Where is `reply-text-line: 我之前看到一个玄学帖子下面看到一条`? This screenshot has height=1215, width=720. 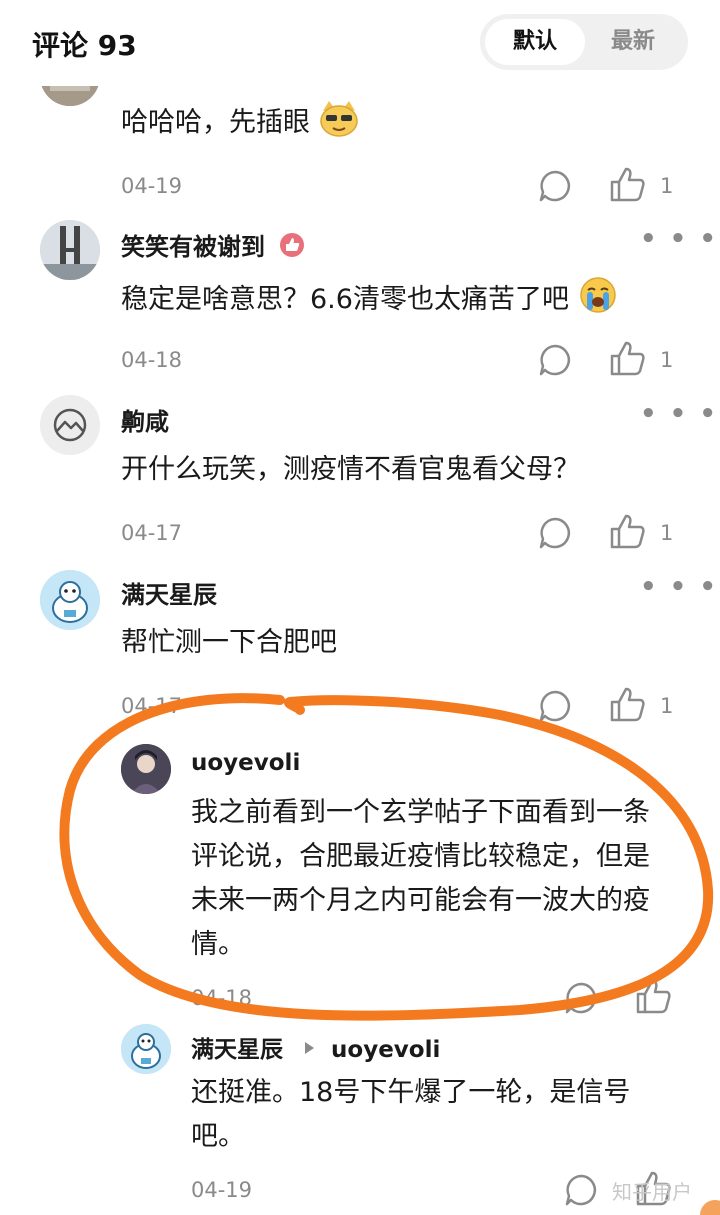 reply-text-line: 我之前看到一个玄学帖子下面看到一条 is located at coordinates (420, 812).